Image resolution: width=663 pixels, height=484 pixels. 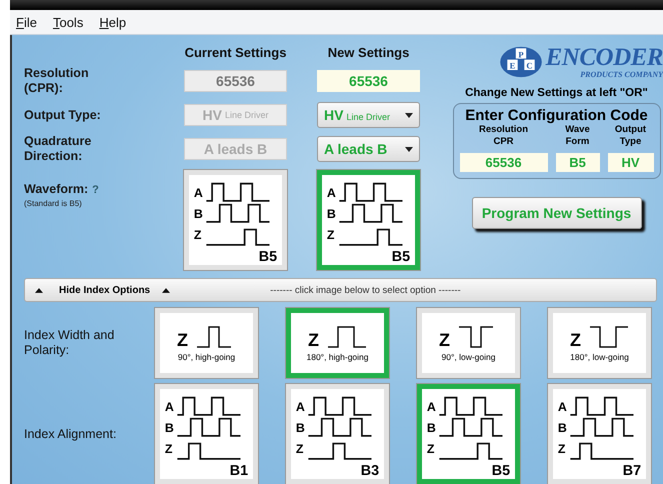 What do you see at coordinates (469, 357) in the screenshot?
I see `option-caption: 90°, low-going` at bounding box center [469, 357].